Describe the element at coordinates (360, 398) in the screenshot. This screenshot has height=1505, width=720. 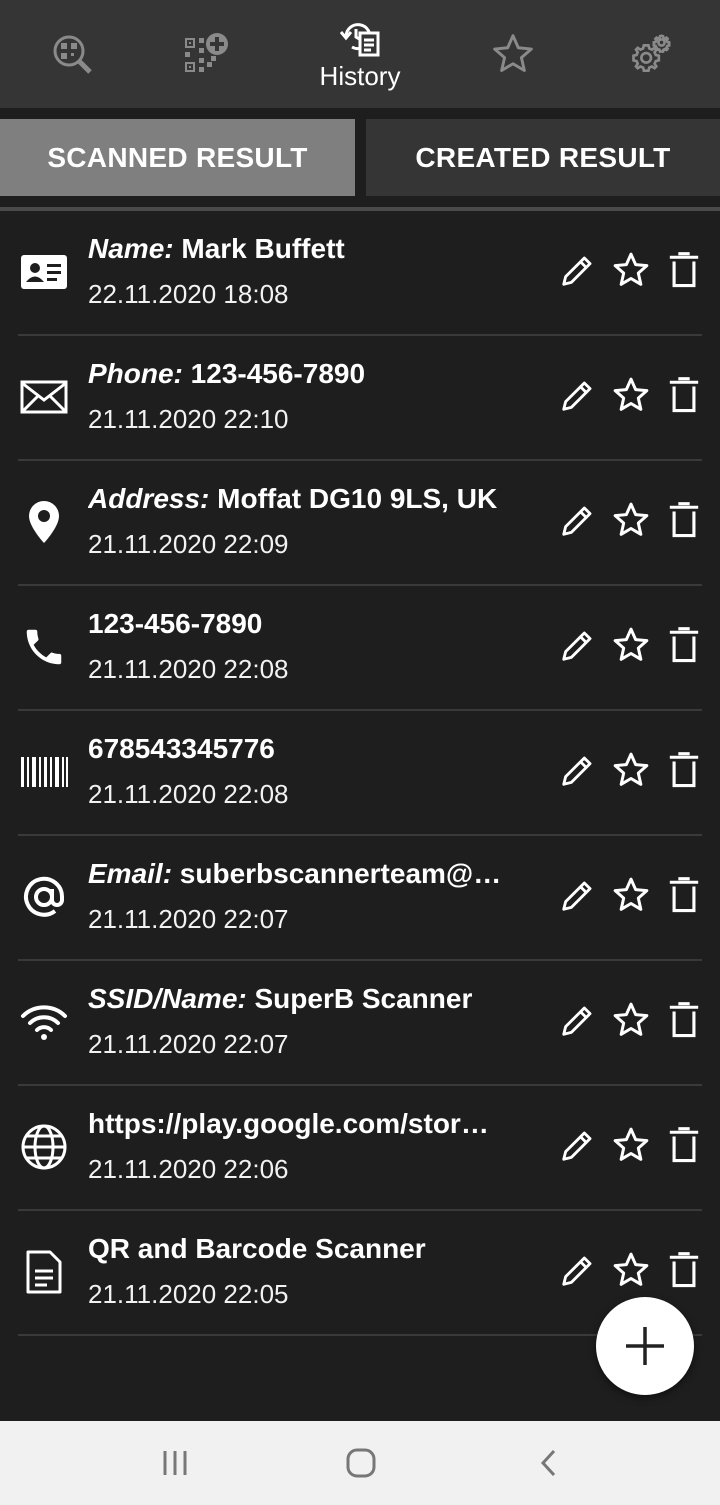
I see `history-row: Phone: 123-456-7890 21.11.2020 22:10` at that location.